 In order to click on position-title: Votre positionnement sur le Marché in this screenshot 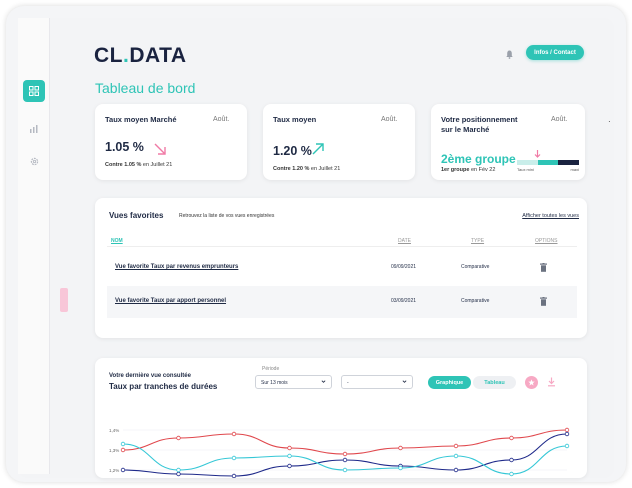, I will do `click(479, 124)`.